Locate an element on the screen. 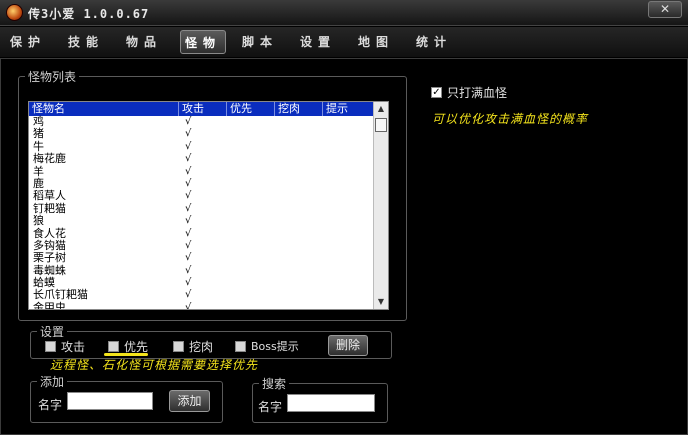  monster-name: 金甲虫 is located at coordinates (49, 305).